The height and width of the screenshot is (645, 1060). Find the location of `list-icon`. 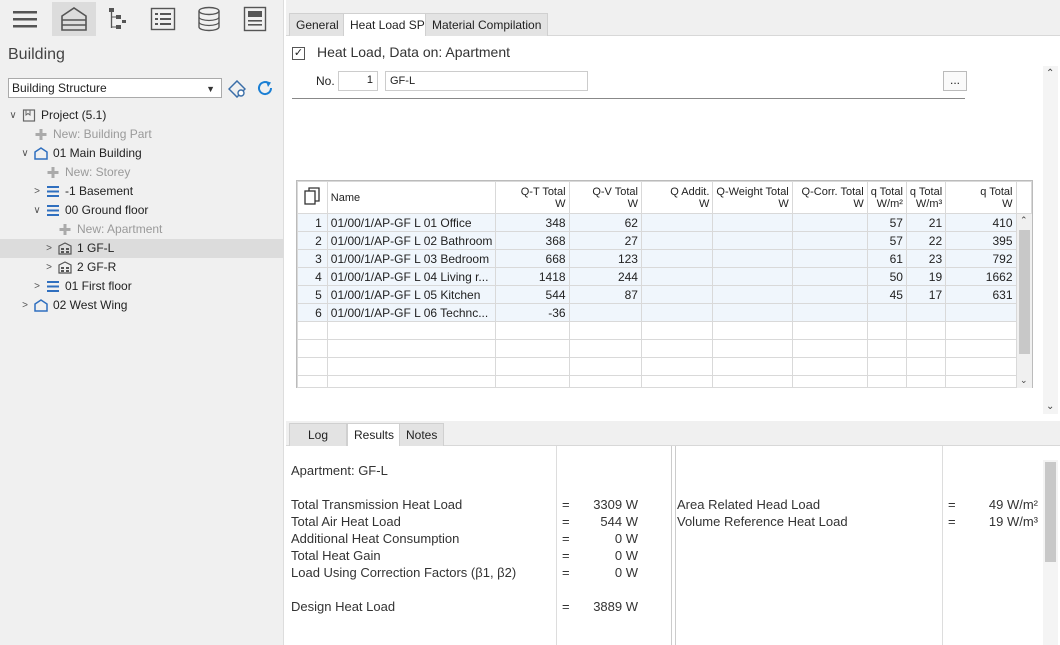

list-icon is located at coordinates (163, 19).